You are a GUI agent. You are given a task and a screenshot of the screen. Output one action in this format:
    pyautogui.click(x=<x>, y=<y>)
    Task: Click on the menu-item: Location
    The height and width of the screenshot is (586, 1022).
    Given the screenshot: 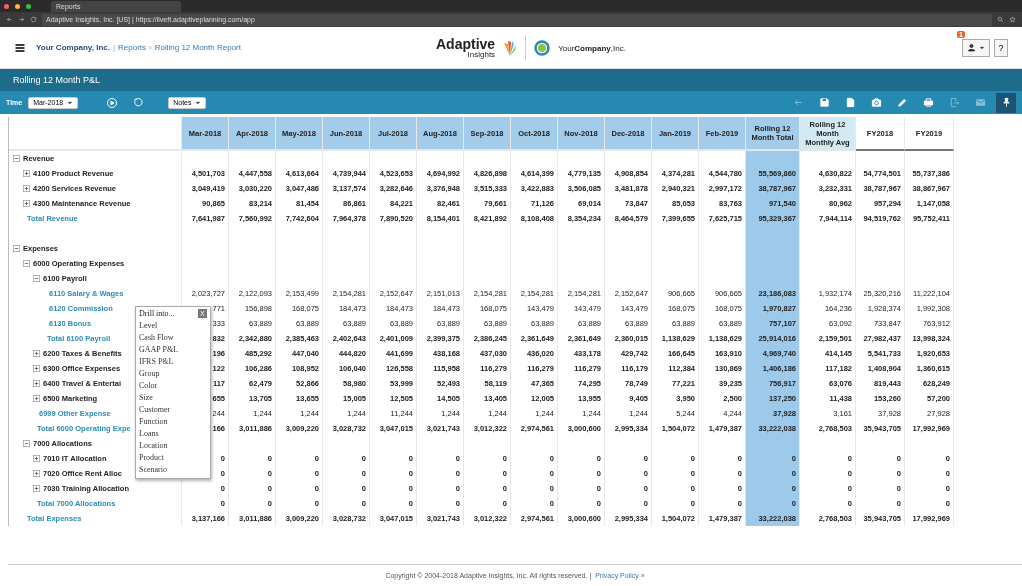 What is the action you would take?
    pyautogui.click(x=173, y=445)
    